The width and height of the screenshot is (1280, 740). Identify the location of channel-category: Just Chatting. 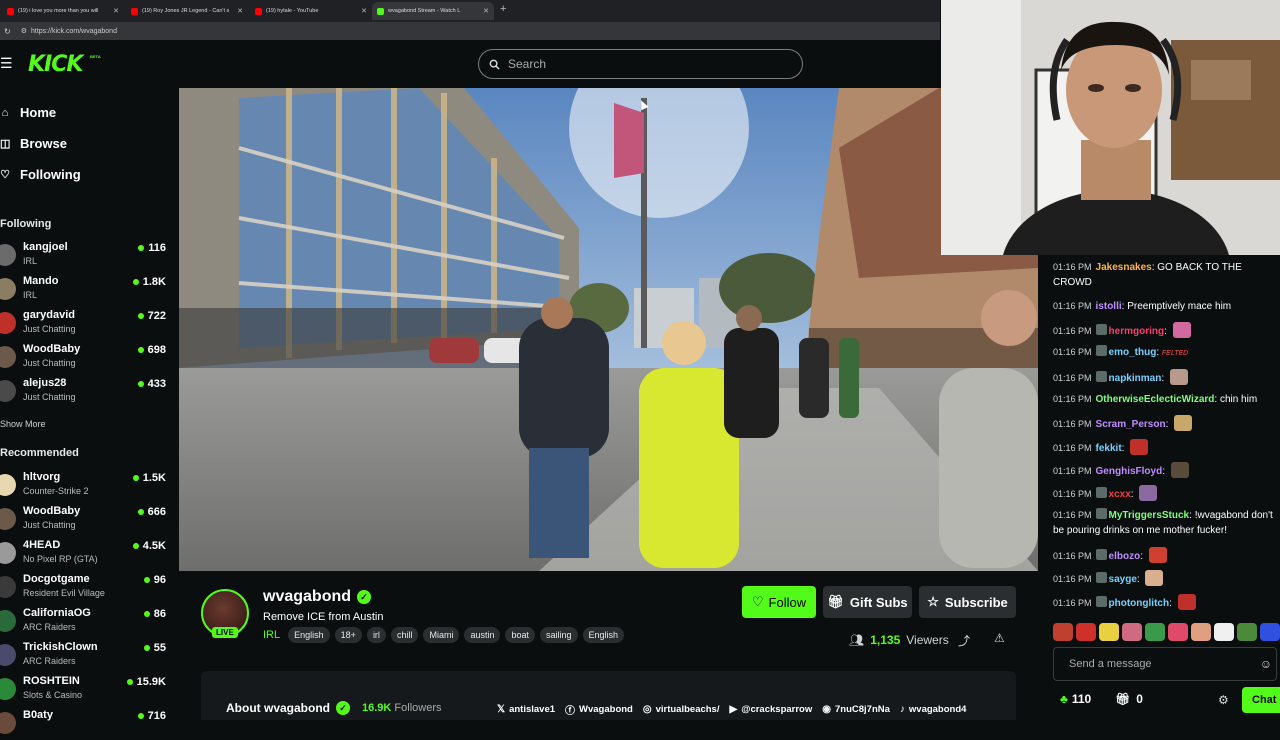
(49, 363).